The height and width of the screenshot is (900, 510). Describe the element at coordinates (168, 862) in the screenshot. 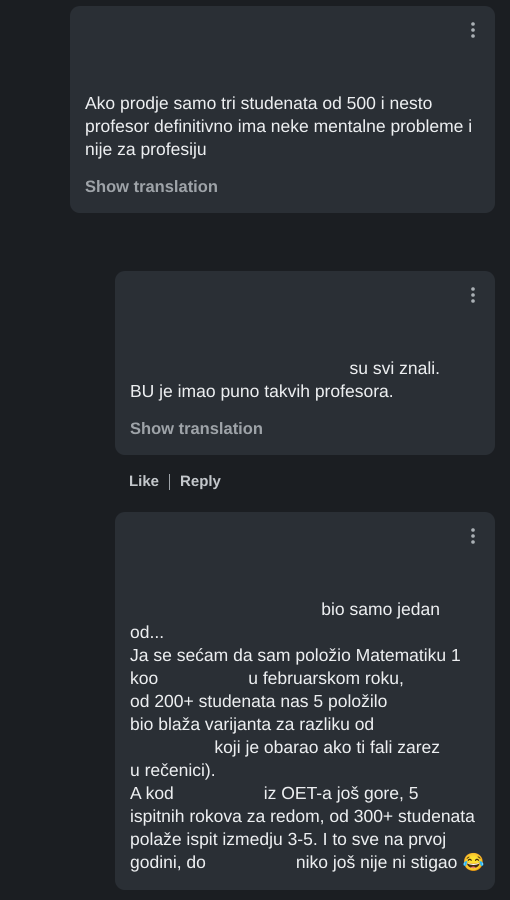

I see `comment-text: godini, do` at that location.